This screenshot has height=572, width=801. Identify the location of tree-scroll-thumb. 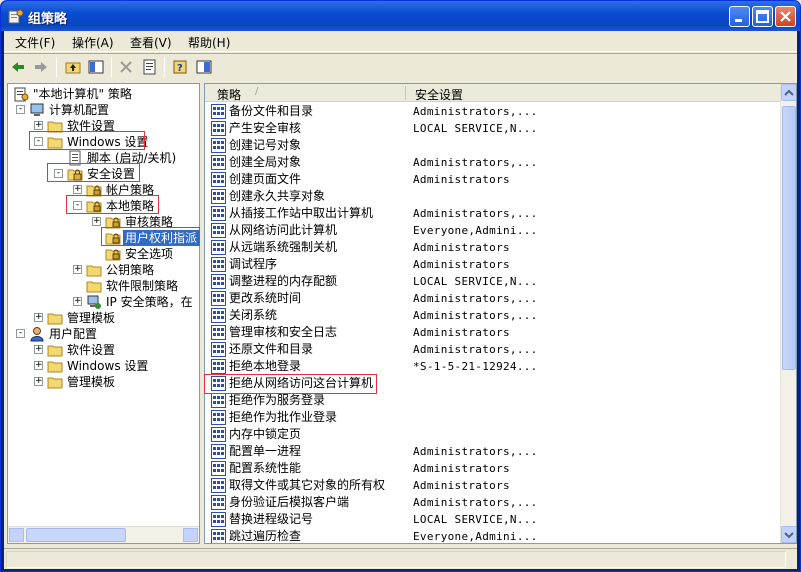
(76, 535).